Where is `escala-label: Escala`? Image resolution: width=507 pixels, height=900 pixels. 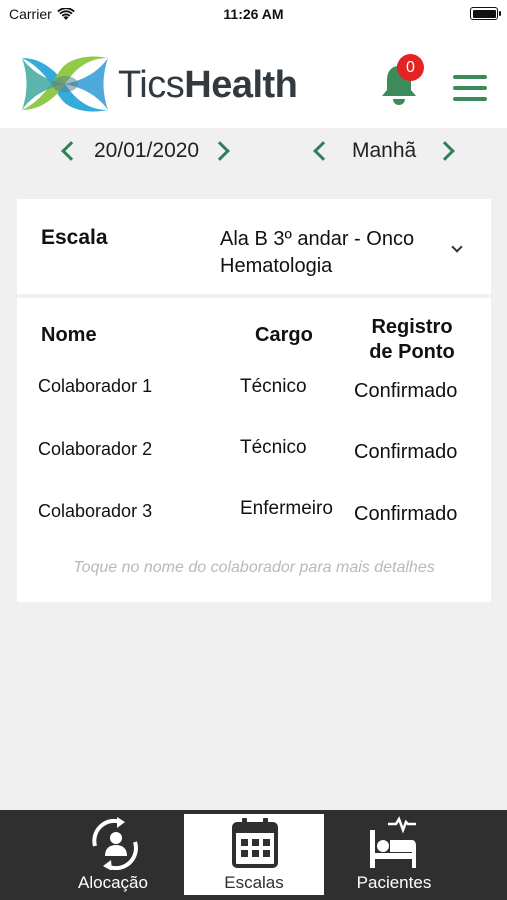
escala-label: Escala is located at coordinates (74, 237).